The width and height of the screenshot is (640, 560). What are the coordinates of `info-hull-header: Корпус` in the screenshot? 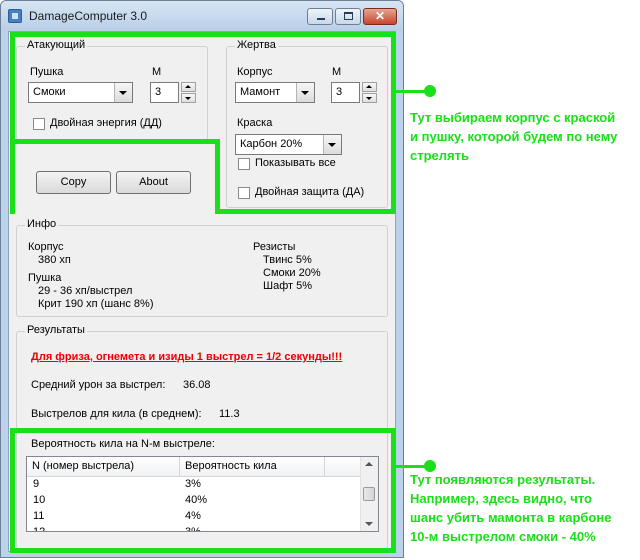 It's located at (46, 247).